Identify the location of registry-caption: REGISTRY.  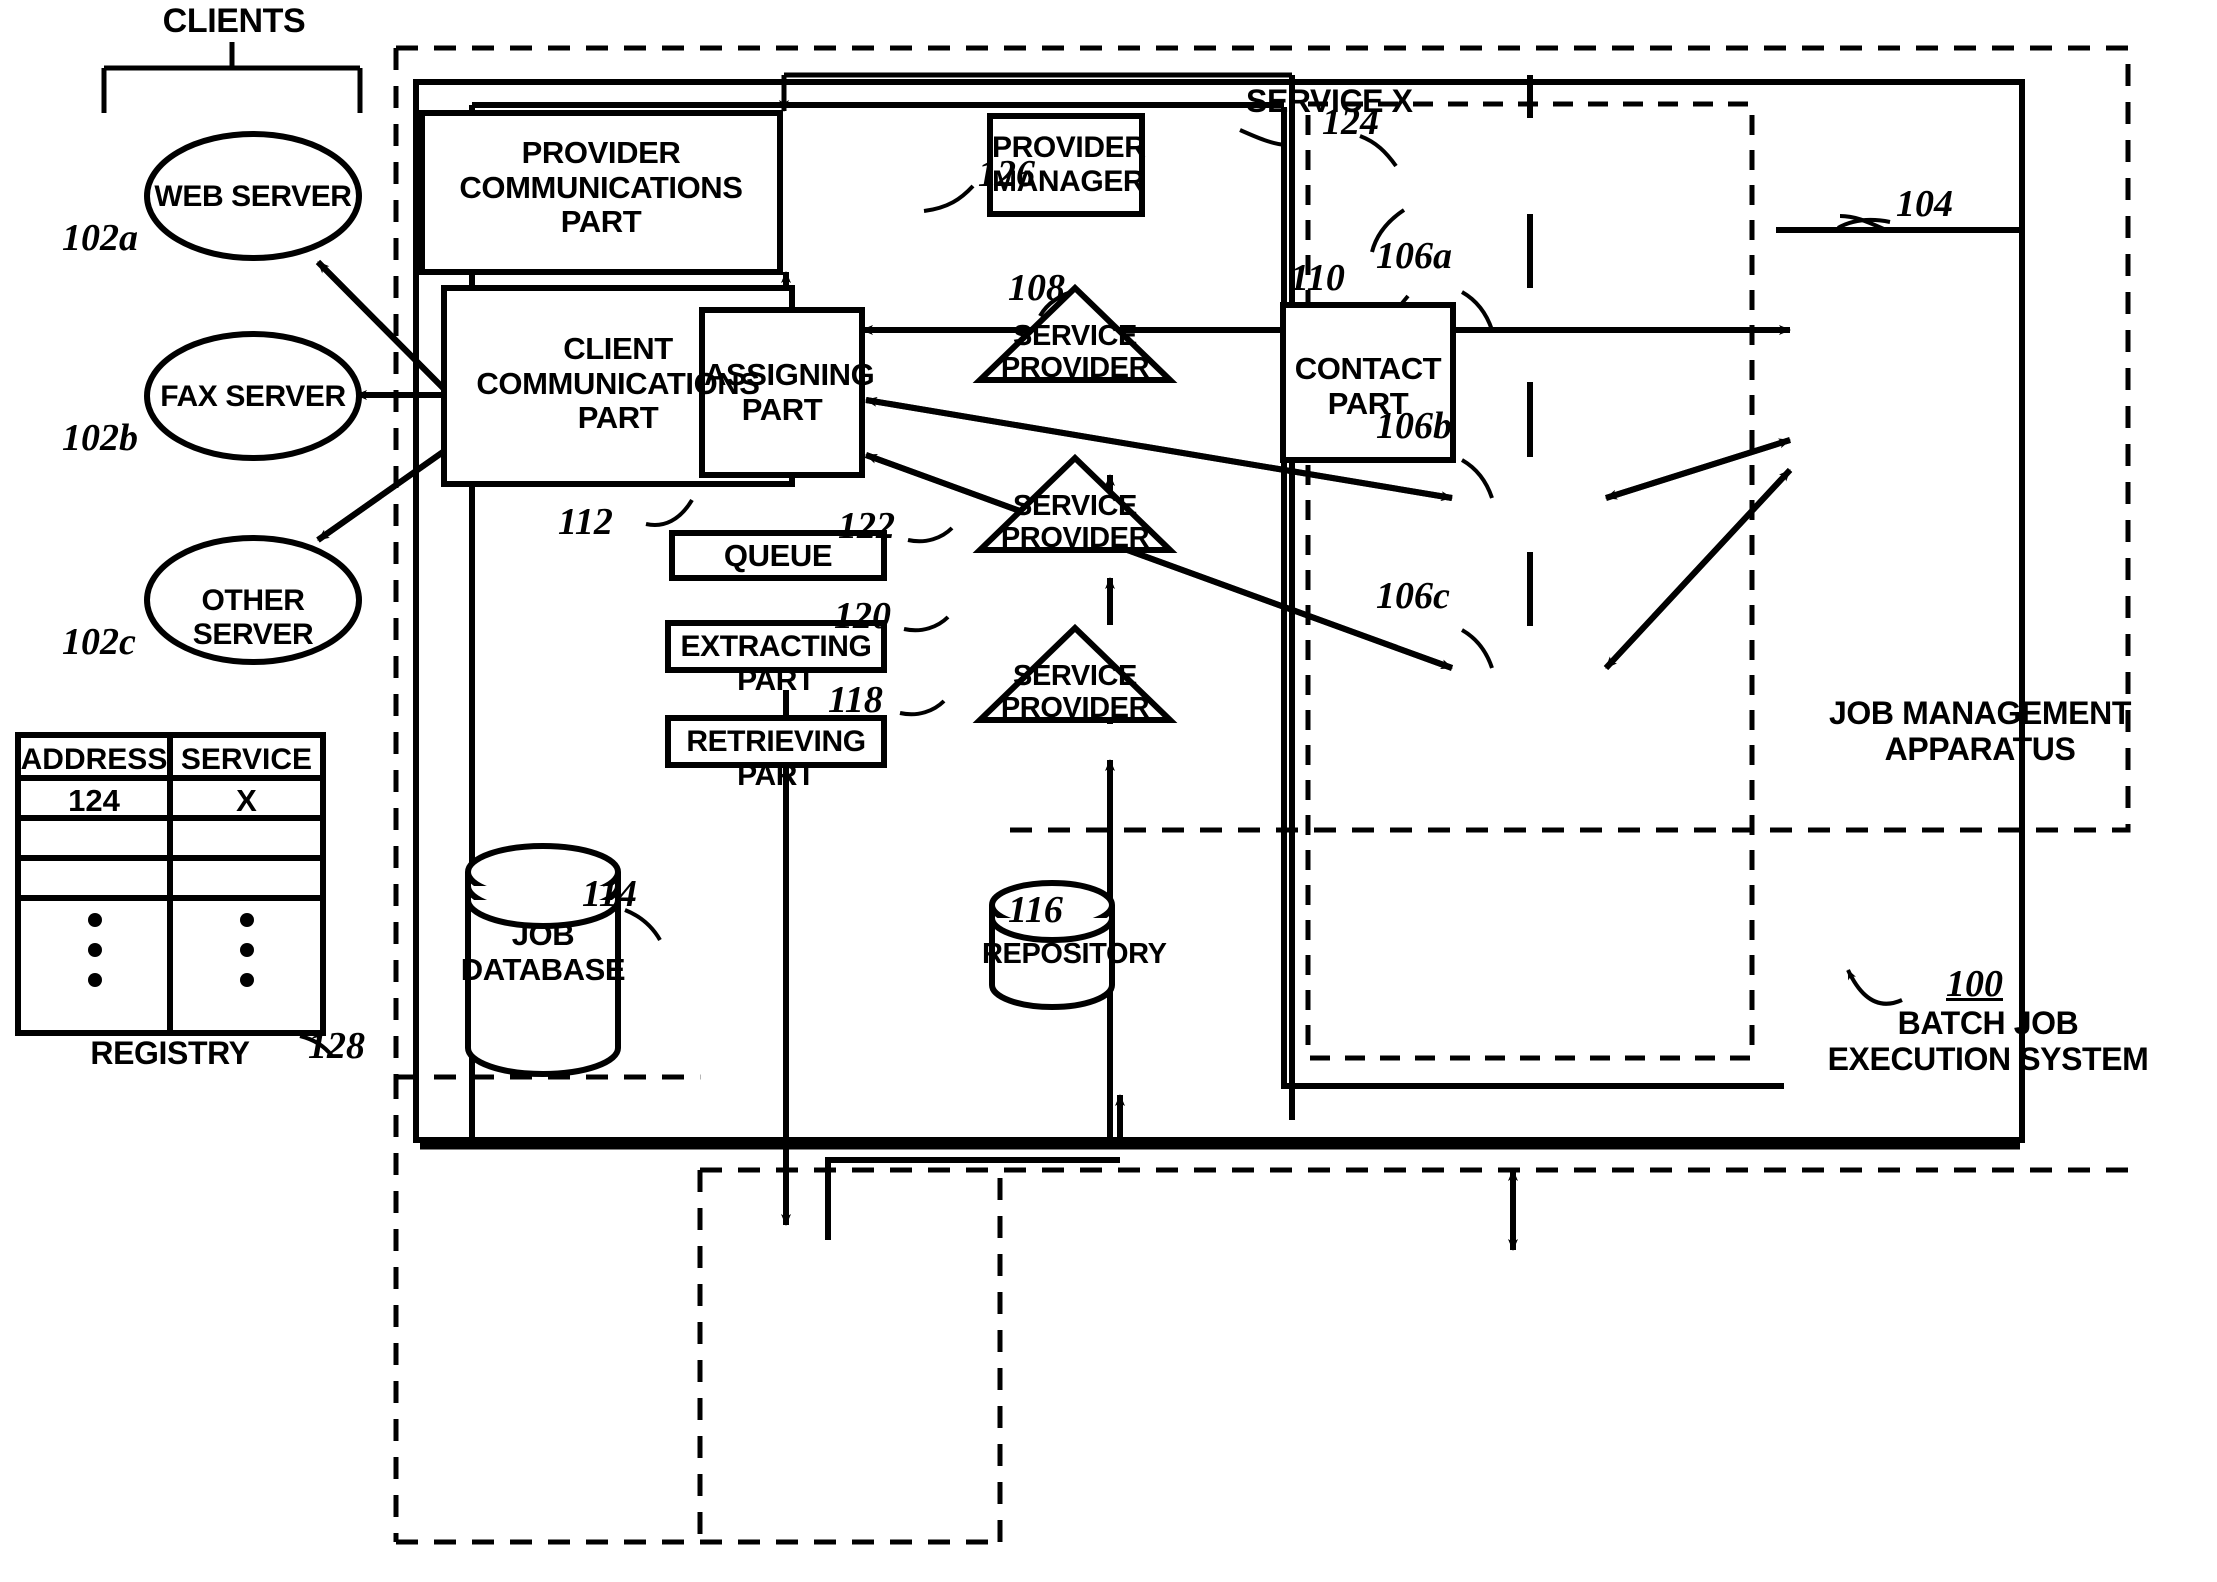
(170, 1053).